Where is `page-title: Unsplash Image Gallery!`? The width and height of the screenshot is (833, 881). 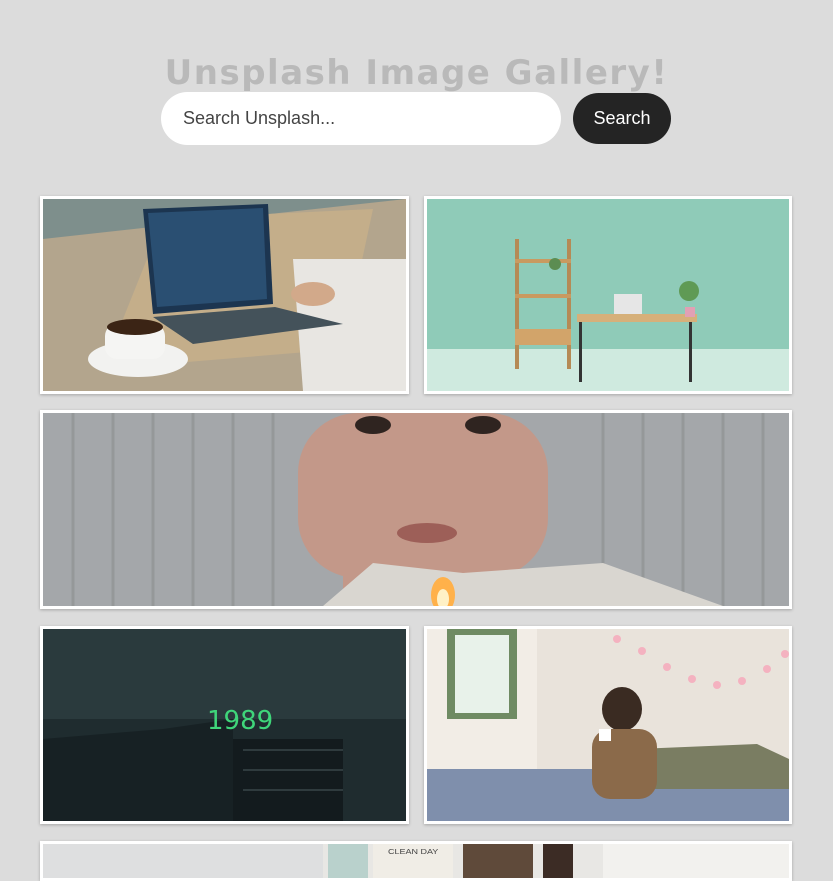 page-title: Unsplash Image Gallery! is located at coordinates (416, 72).